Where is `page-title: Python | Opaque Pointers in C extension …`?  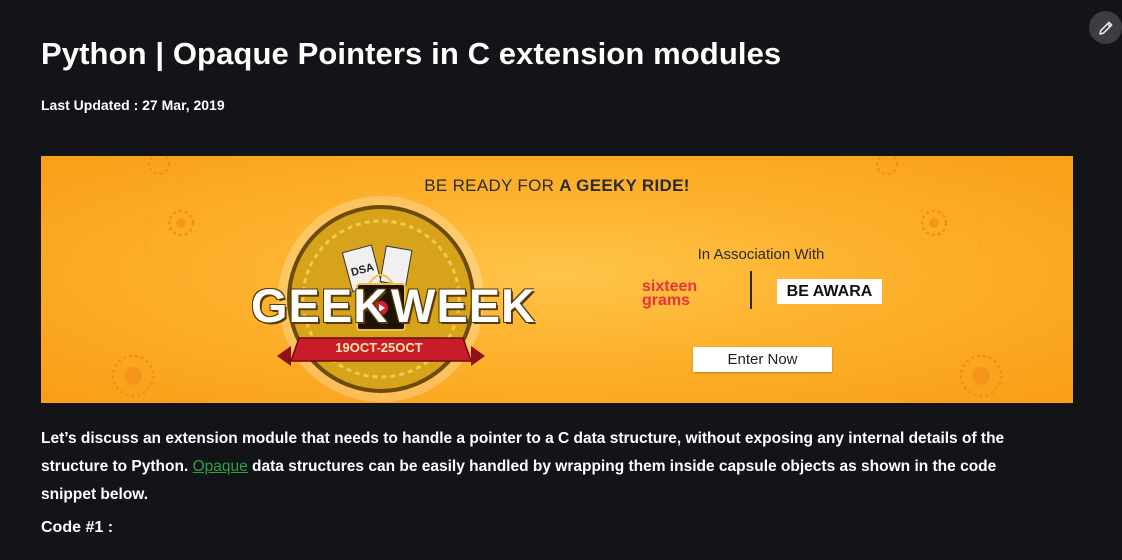
page-title: Python | Opaque Pointers in C extension … is located at coordinates (411, 53).